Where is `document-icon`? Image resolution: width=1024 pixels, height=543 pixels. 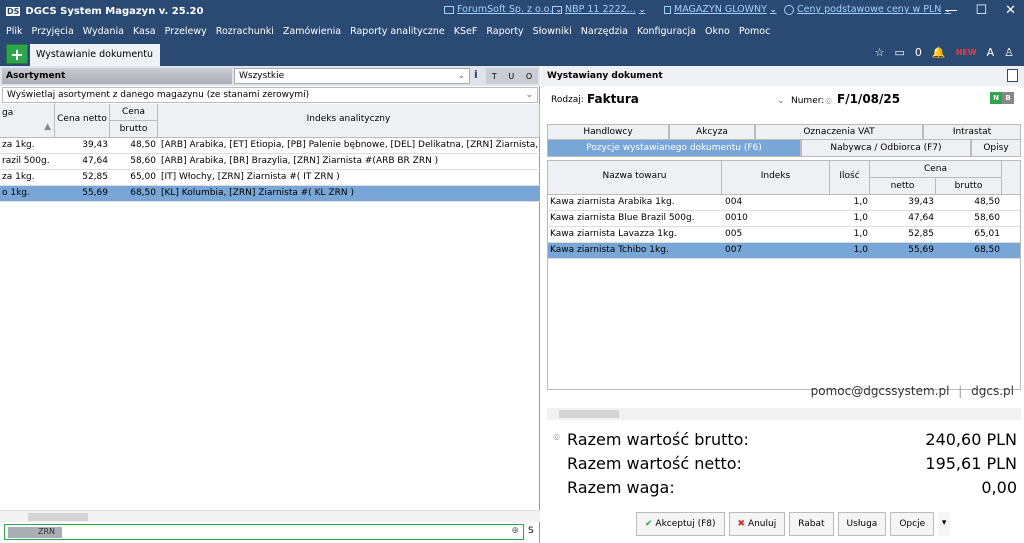 document-icon is located at coordinates (1012, 75).